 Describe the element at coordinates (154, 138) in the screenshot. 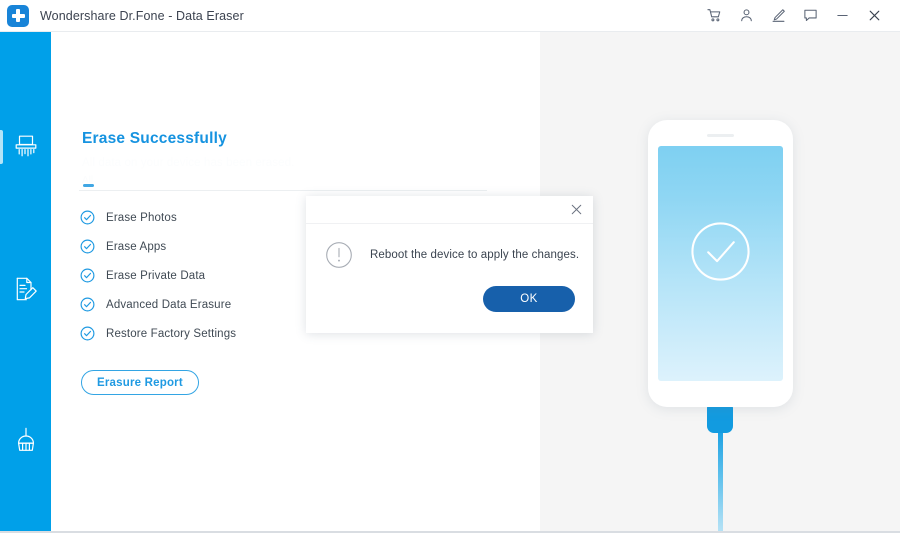

I see `page-title: Erase Successfully` at that location.